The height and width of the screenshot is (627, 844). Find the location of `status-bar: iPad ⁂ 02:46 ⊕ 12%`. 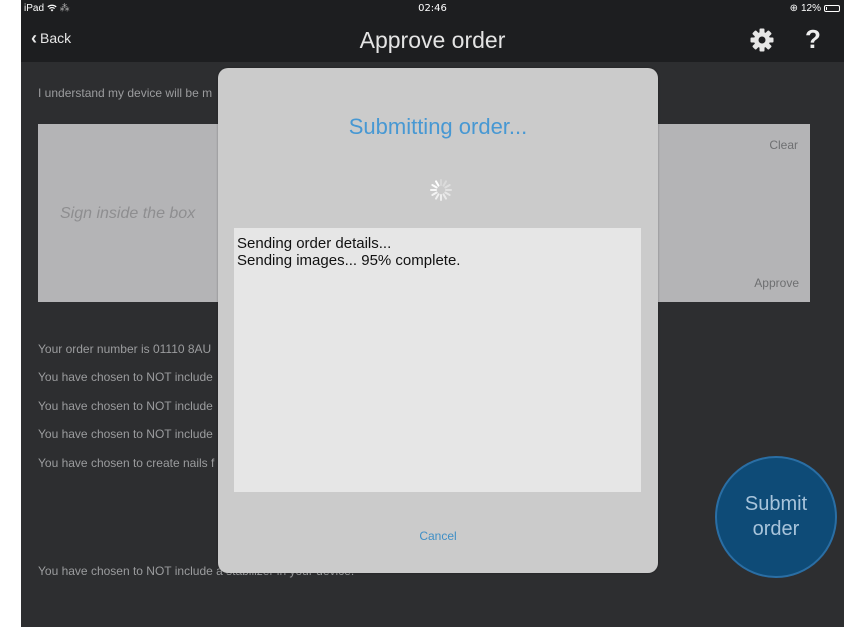

status-bar: iPad ⁂ 02:46 ⊕ 12% is located at coordinates (432, 9).